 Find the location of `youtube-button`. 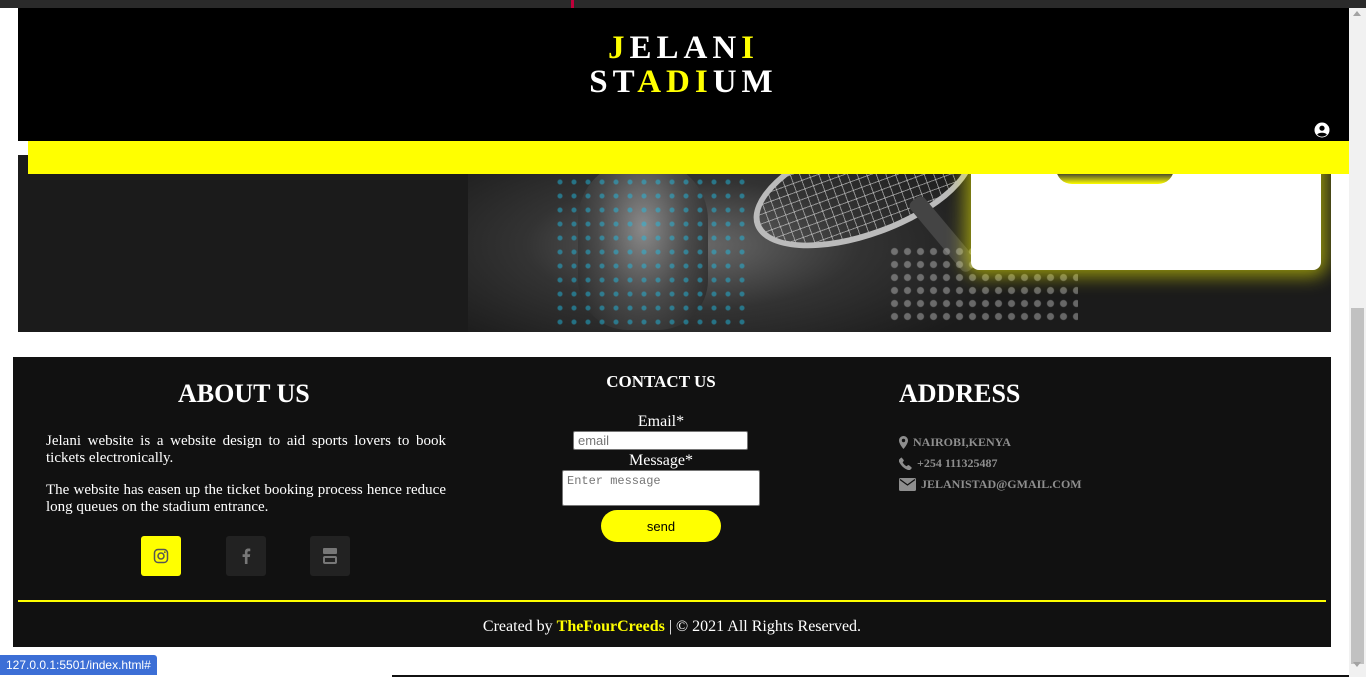

youtube-button is located at coordinates (330, 556).